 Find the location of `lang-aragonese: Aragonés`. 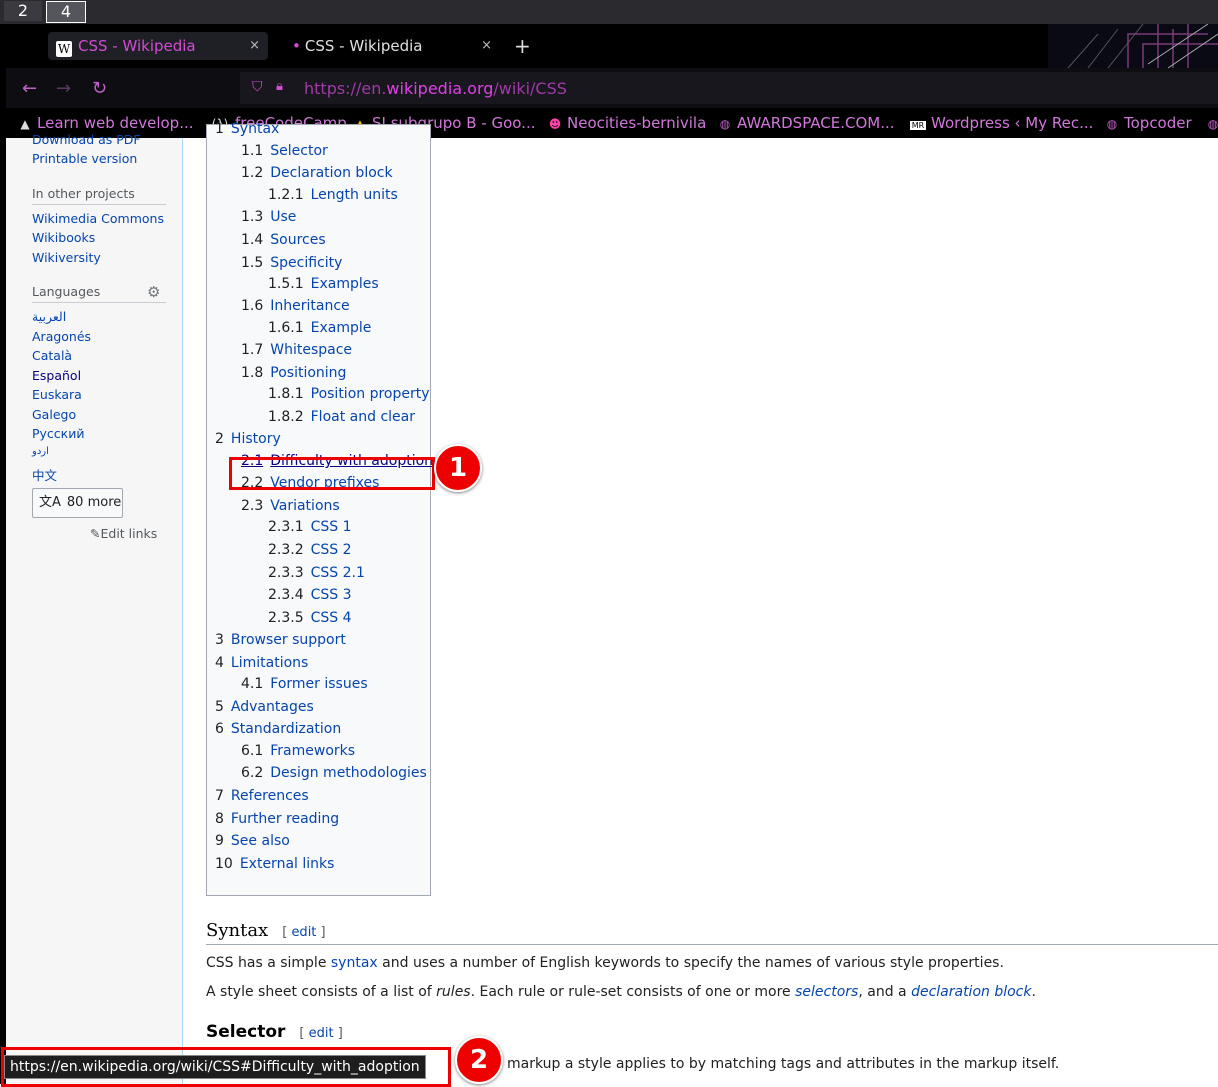

lang-aragonese: Aragonés is located at coordinates (61, 336).